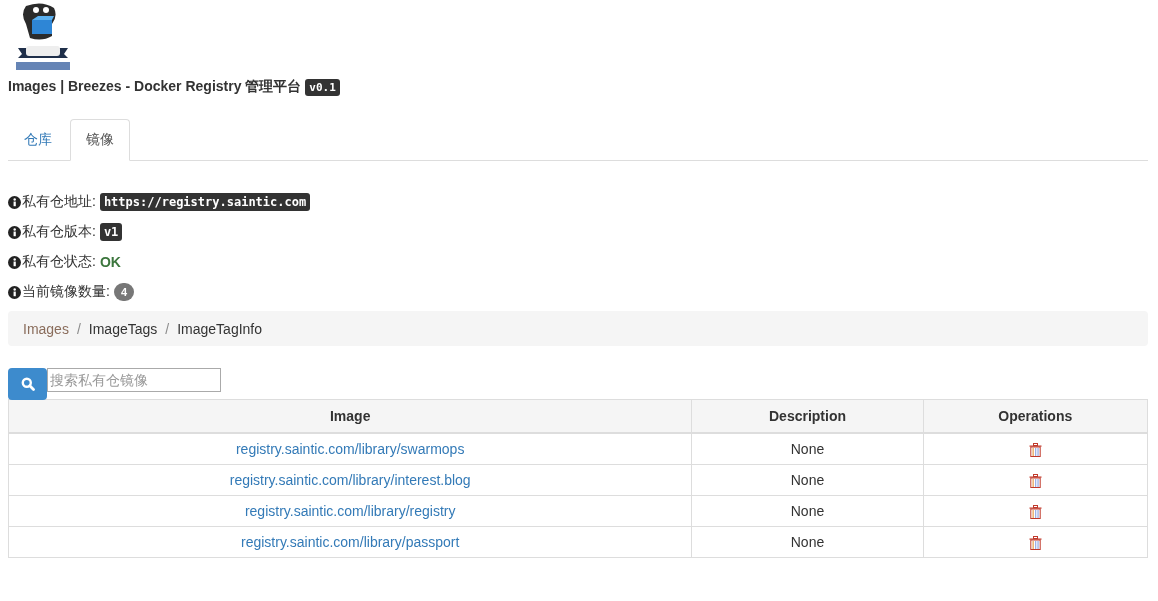 This screenshot has width=1158, height=601. What do you see at coordinates (807, 416) in the screenshot?
I see `column-header: Description` at bounding box center [807, 416].